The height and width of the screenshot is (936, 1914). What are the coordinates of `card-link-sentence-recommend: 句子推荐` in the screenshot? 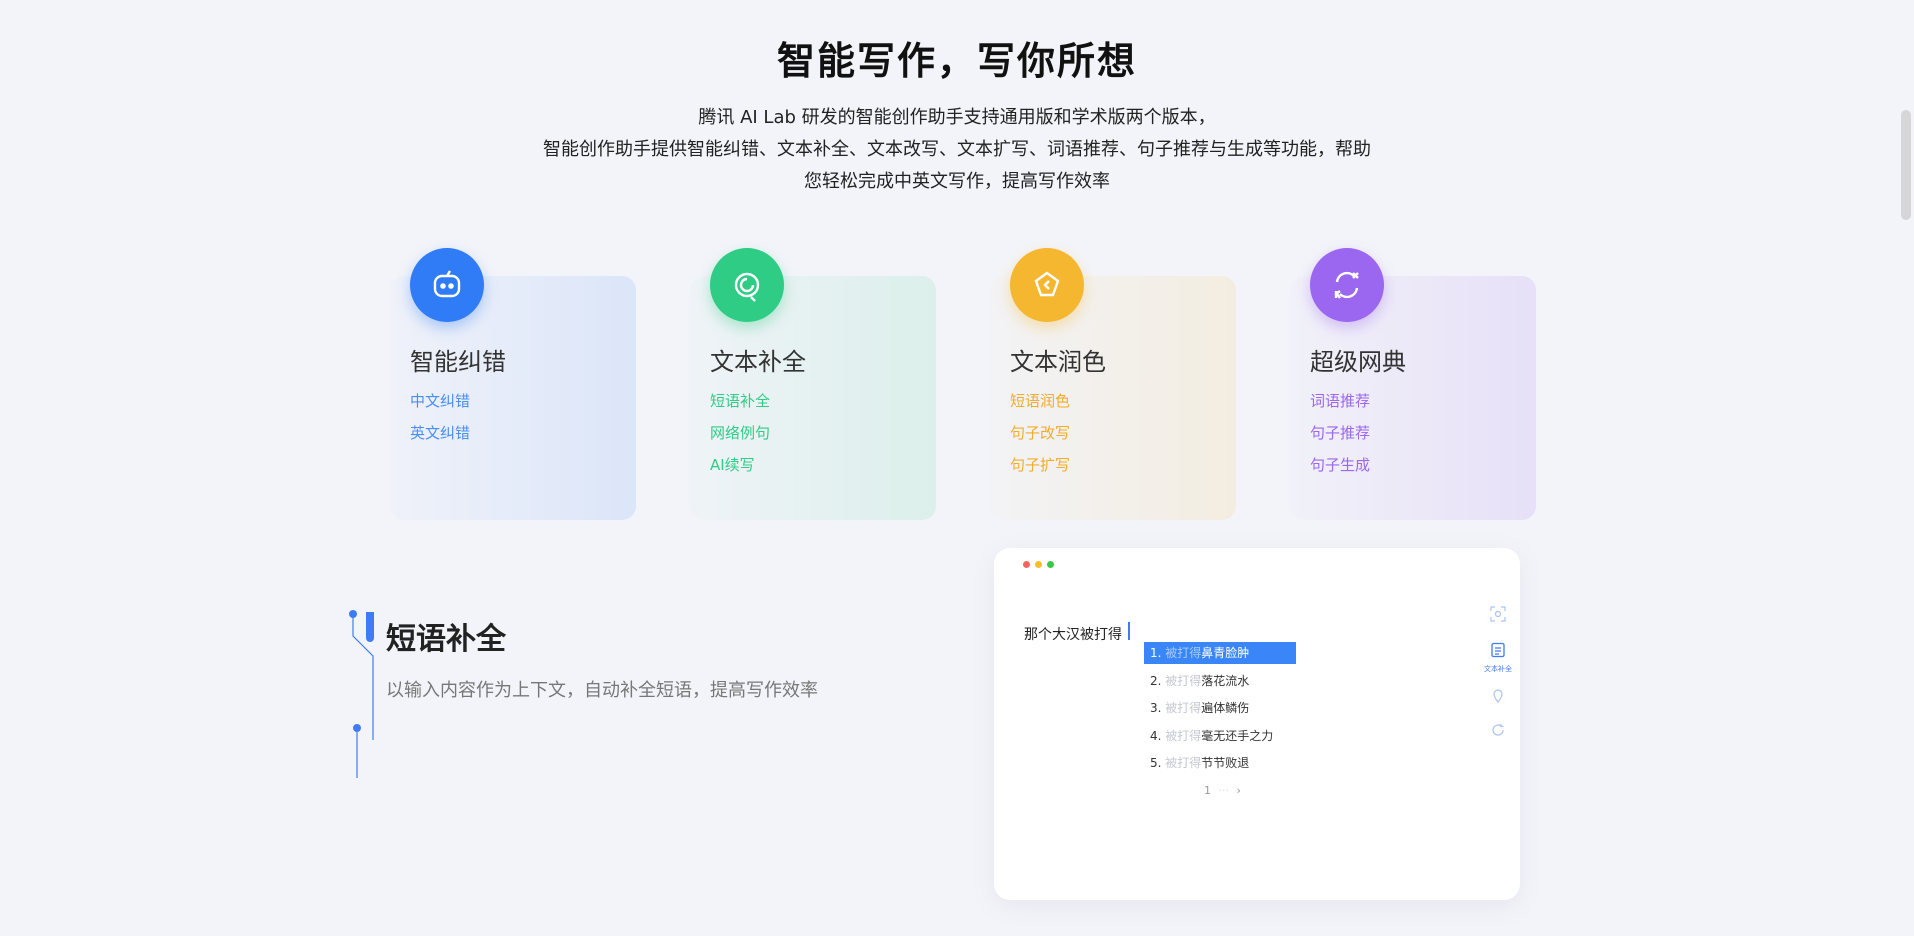 It's located at (1340, 432).